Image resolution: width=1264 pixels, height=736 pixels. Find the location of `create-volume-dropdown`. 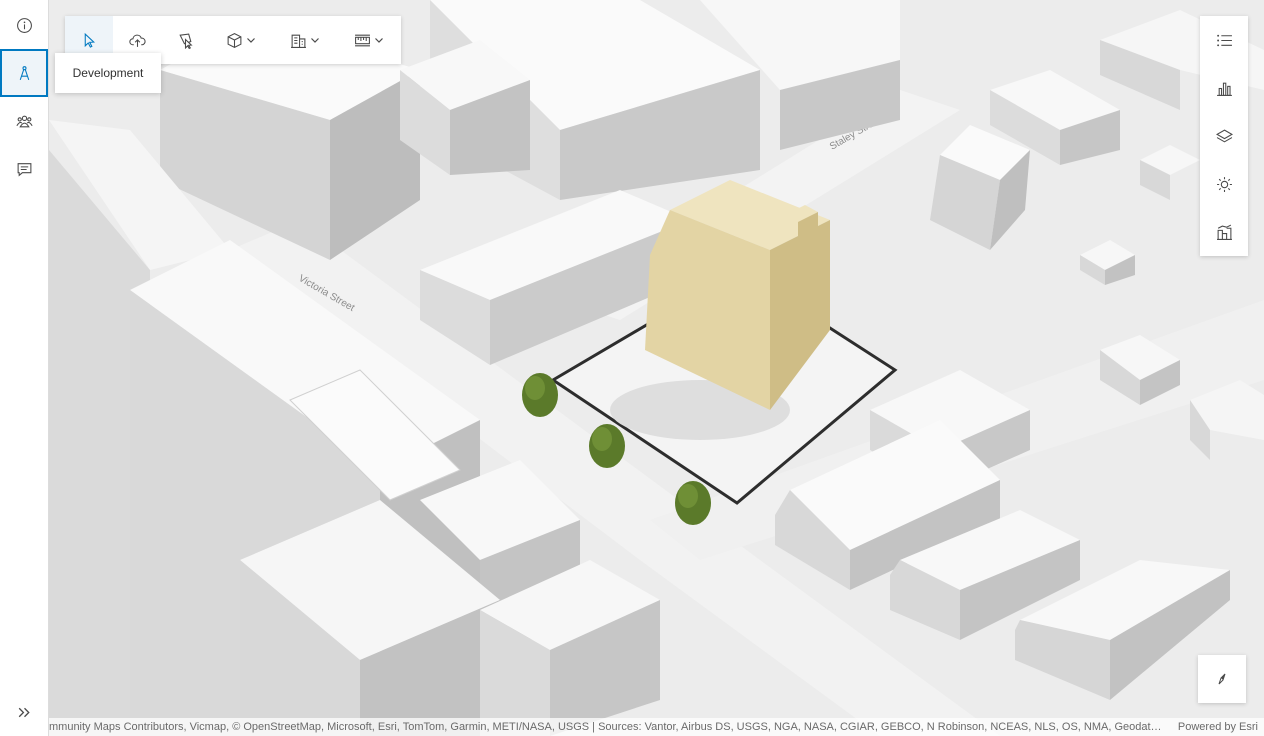

create-volume-dropdown is located at coordinates (241, 40).